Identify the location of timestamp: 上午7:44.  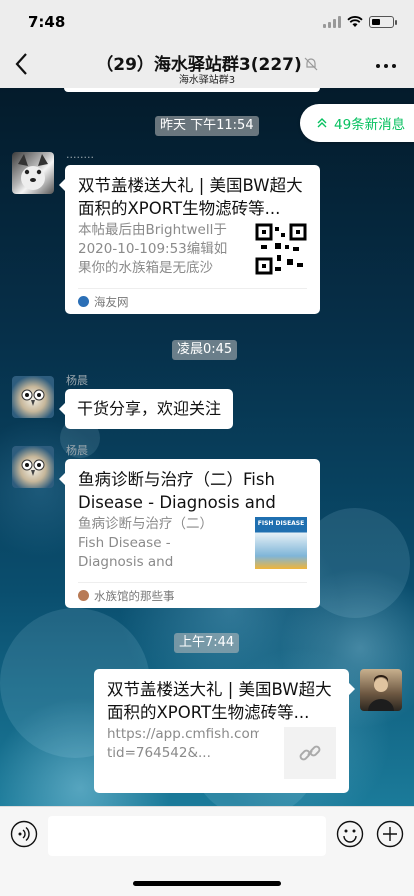
(207, 643).